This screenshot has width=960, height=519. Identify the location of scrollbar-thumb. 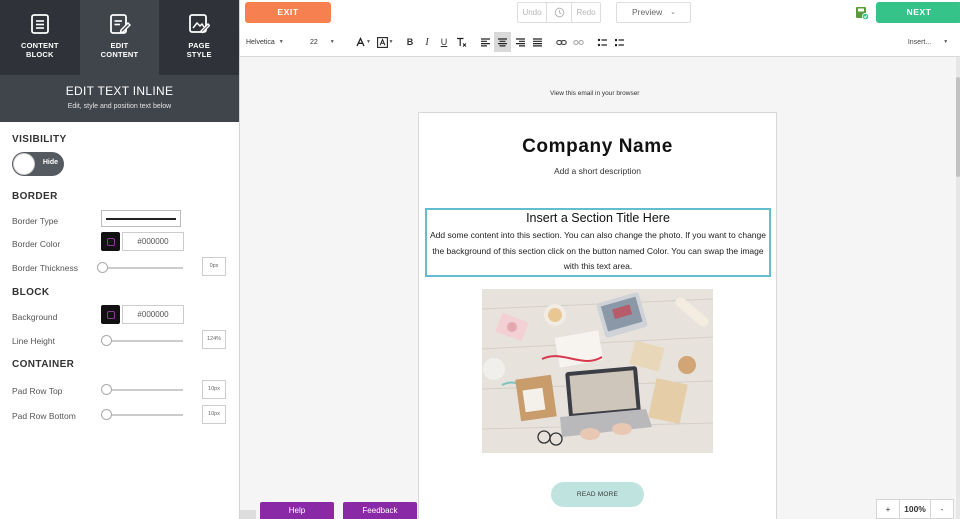
(958, 127).